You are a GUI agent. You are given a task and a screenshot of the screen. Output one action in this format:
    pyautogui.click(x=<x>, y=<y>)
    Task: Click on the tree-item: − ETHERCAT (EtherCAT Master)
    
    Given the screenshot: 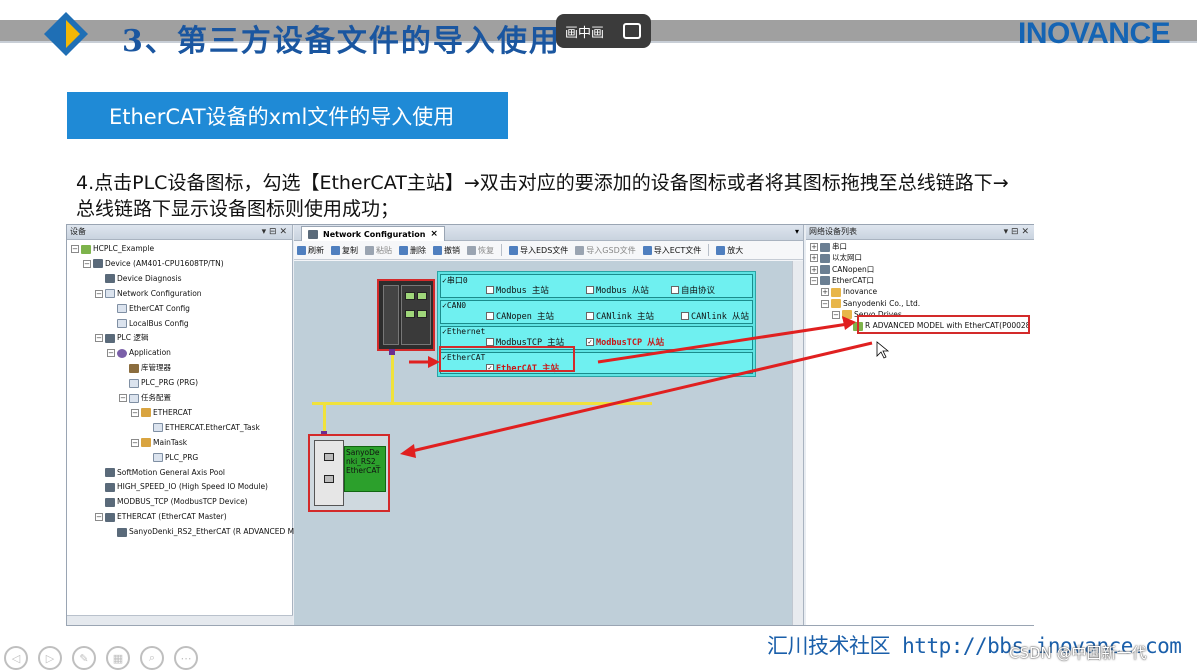 What is the action you would take?
    pyautogui.click(x=161, y=517)
    